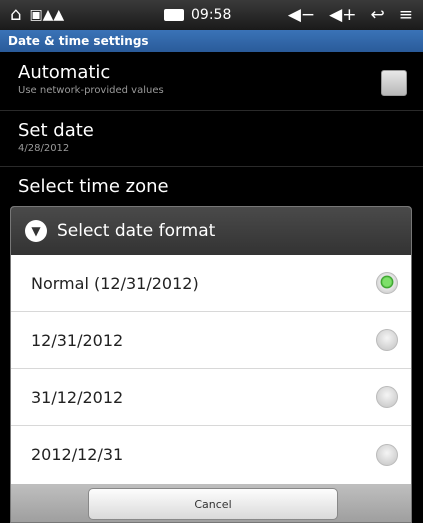 The image size is (423, 523). I want to click on home-icon: ⌂, so click(16, 14).